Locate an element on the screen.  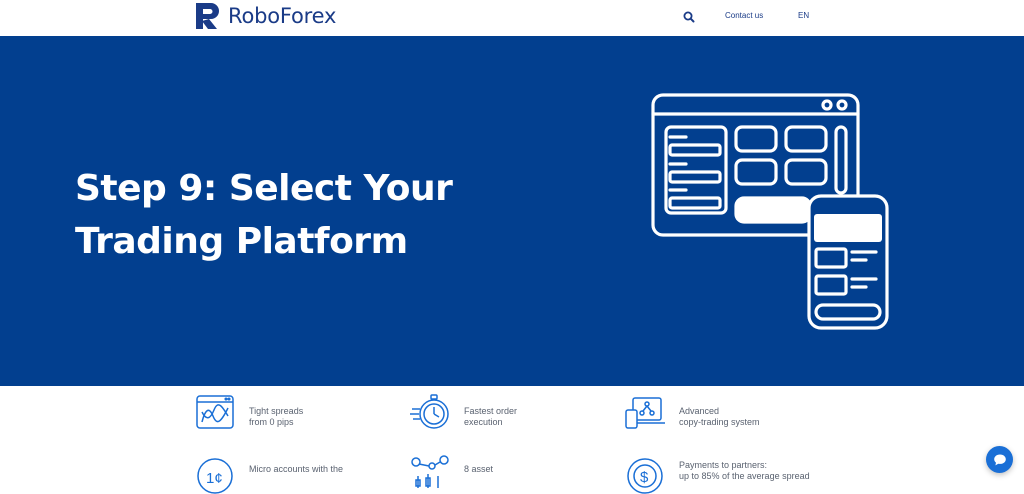
feature-line-2: copy-trading system is located at coordinates (719, 422).